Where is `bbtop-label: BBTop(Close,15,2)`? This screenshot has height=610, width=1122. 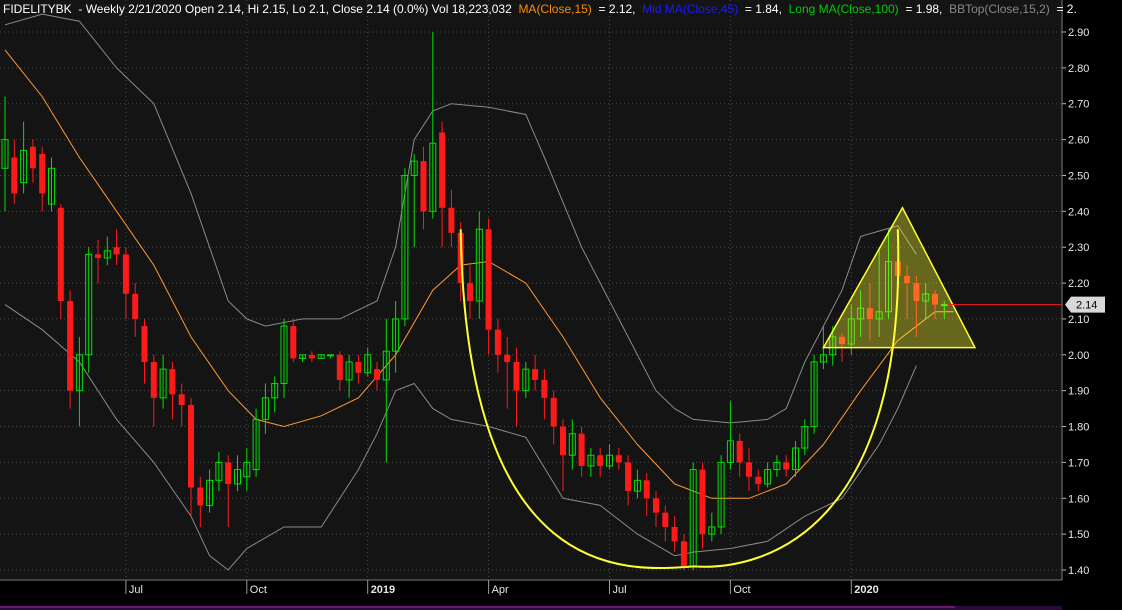
bbtop-label: BBTop(Close,15,2) is located at coordinates (999, 9).